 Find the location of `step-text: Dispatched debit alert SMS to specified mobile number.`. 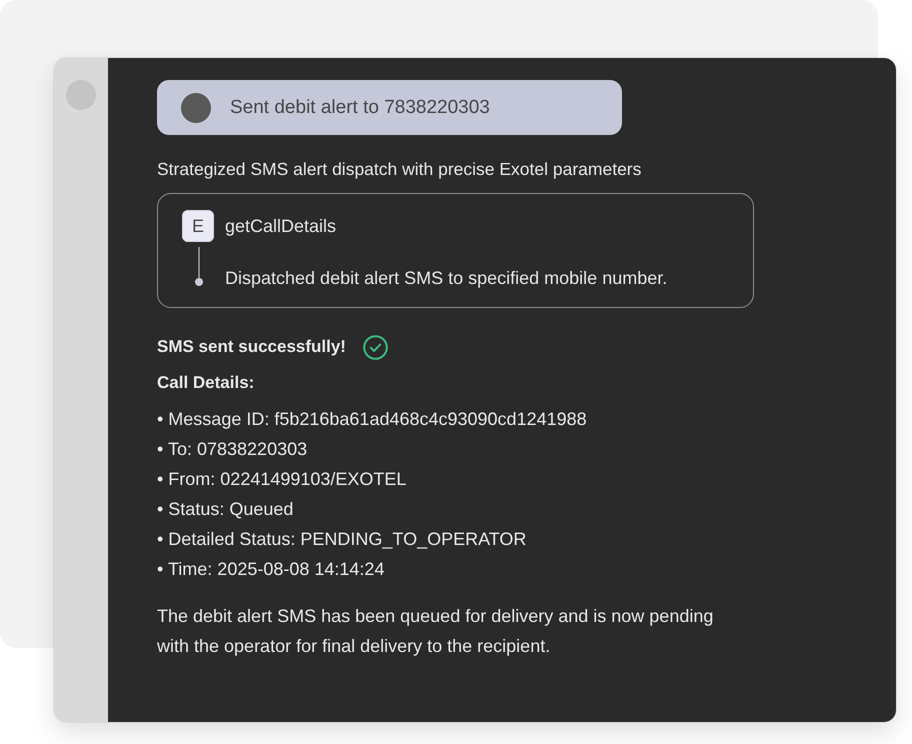

step-text: Dispatched debit alert SMS to specified mobile number. is located at coordinates (446, 278).